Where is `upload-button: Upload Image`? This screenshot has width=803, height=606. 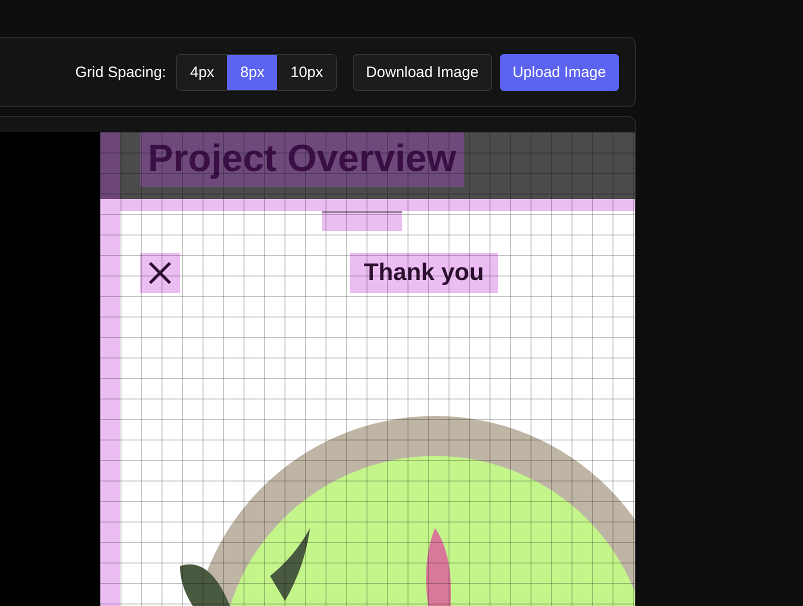 upload-button: Upload Image is located at coordinates (559, 72).